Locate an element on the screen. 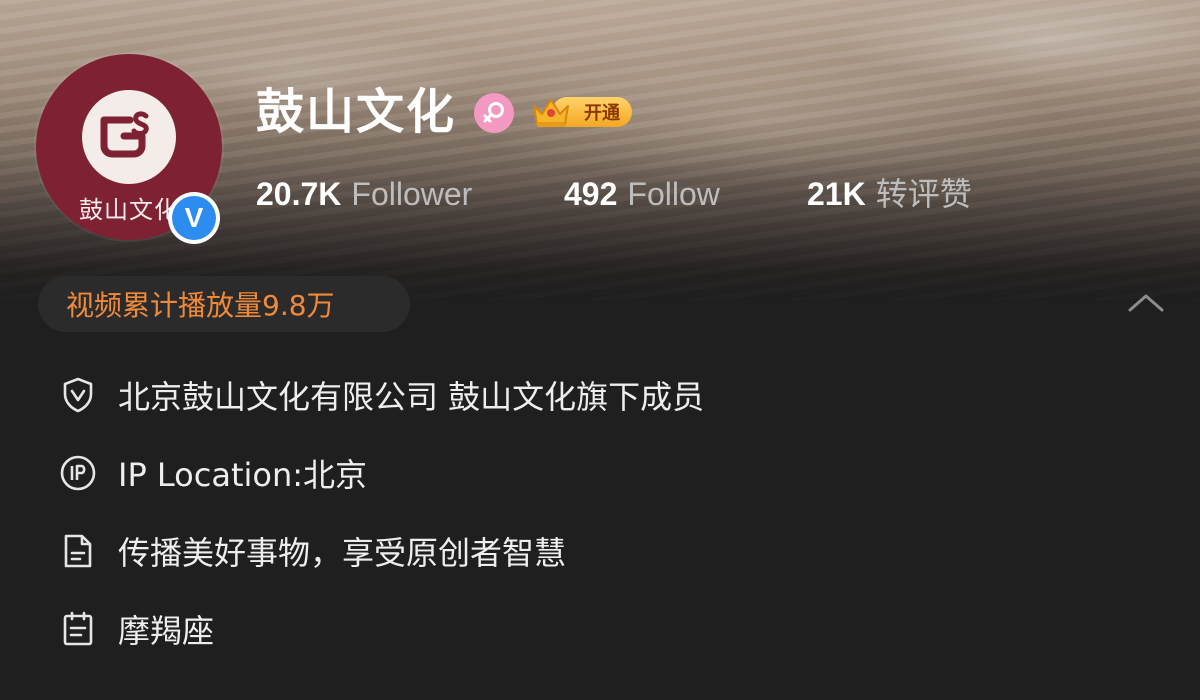 This screenshot has width=1200, height=700. stat-follow: 492 Follow is located at coordinates (642, 194).